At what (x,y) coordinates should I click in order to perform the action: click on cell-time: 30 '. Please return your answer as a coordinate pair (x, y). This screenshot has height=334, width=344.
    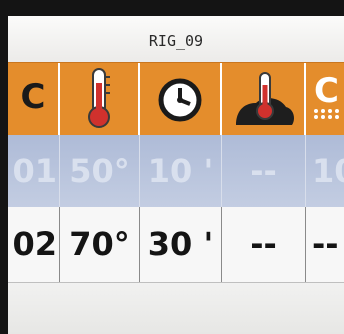
    Looking at the image, I should click on (181, 244).